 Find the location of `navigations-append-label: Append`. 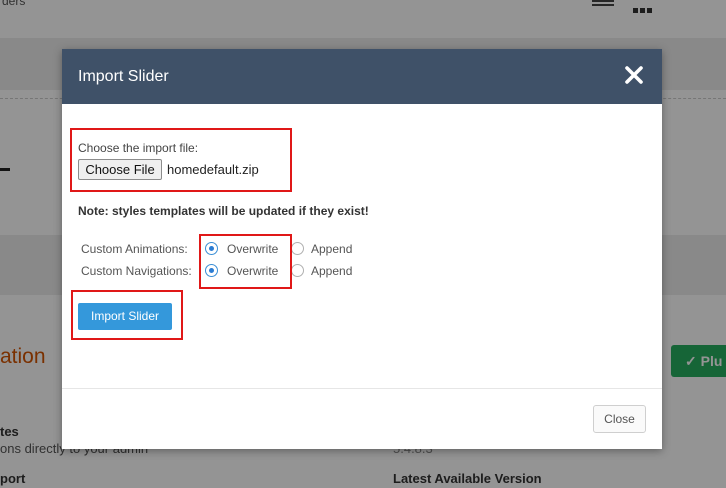

navigations-append-label: Append is located at coordinates (331, 271).